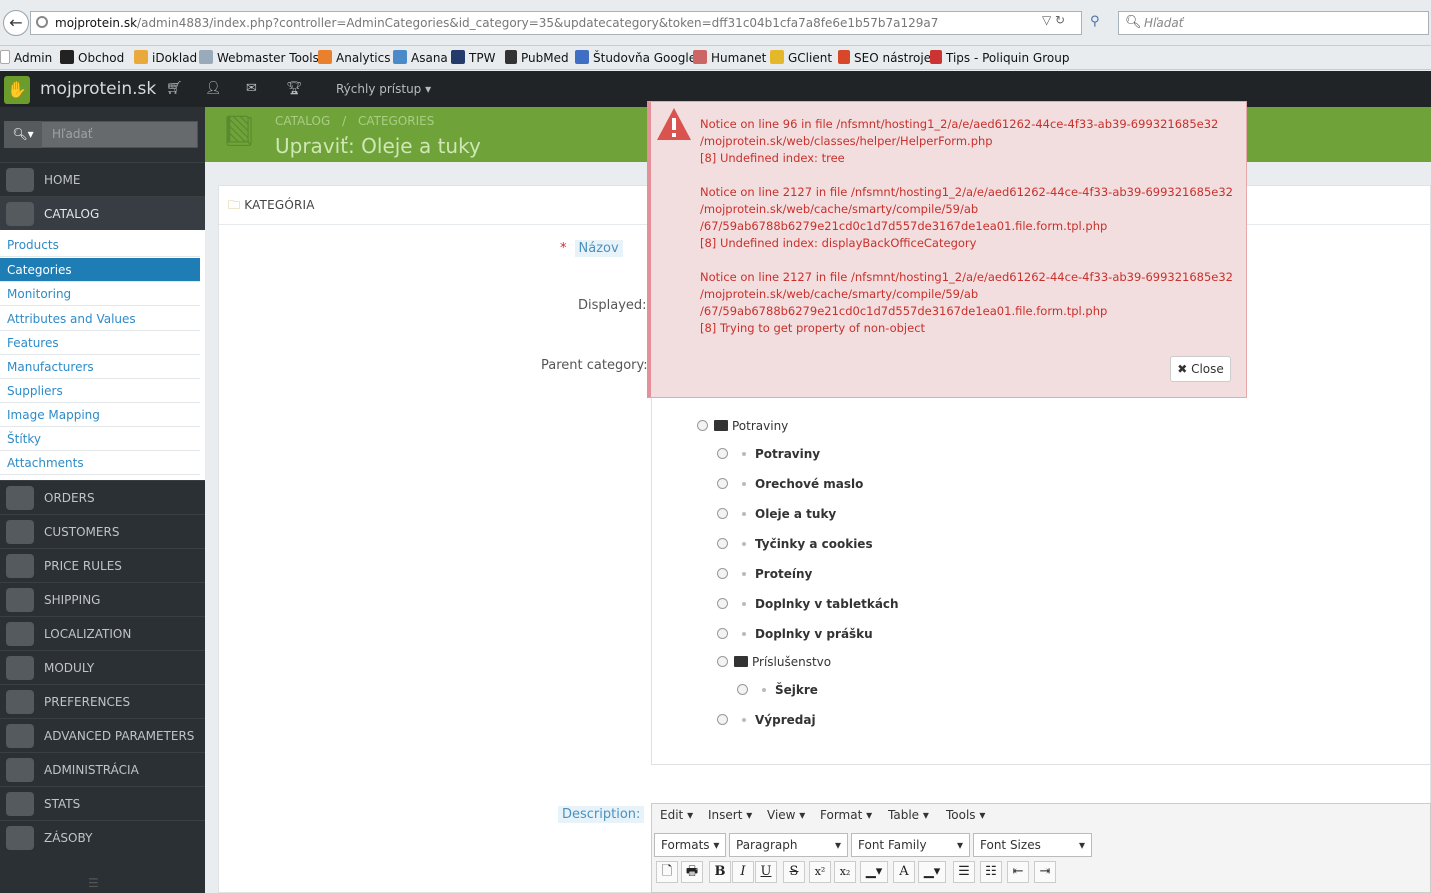 The width and height of the screenshot is (1431, 893). Describe the element at coordinates (1045, 872) in the screenshot. I see `indent-icon: ⇥` at that location.